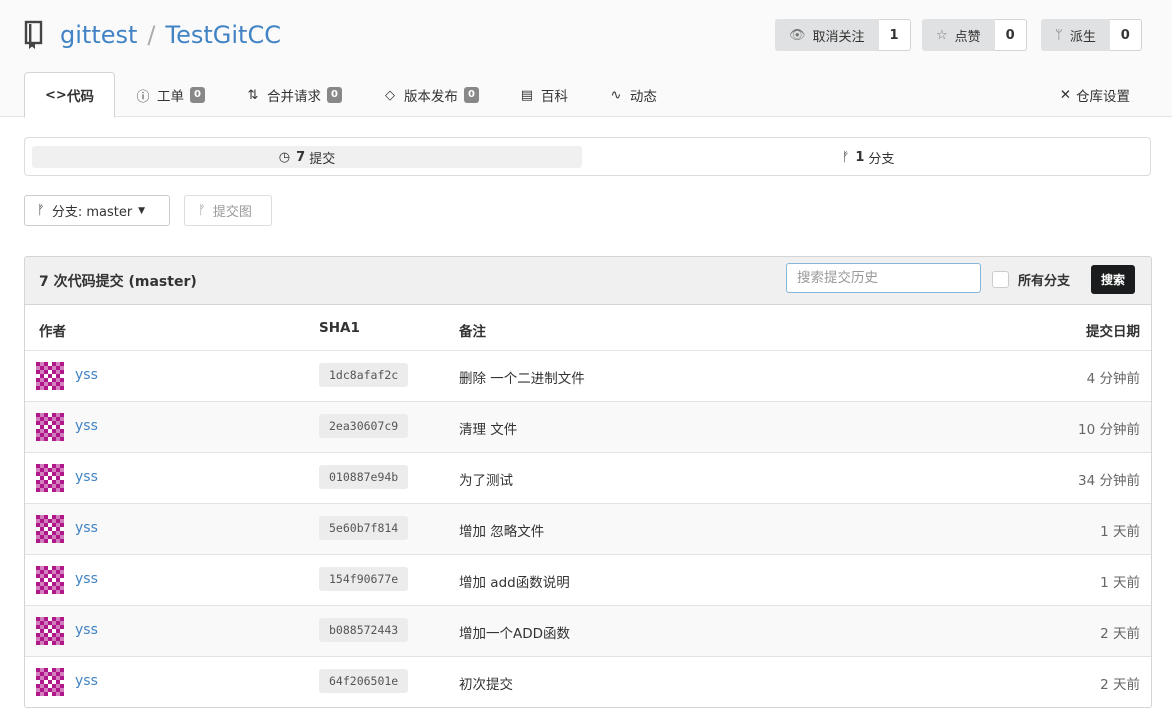 Image resolution: width=1172 pixels, height=724 pixels. I want to click on table-row: yss 1dc8afaf2c 删除 一个二进制文件 4 分钟前, so click(588, 376).